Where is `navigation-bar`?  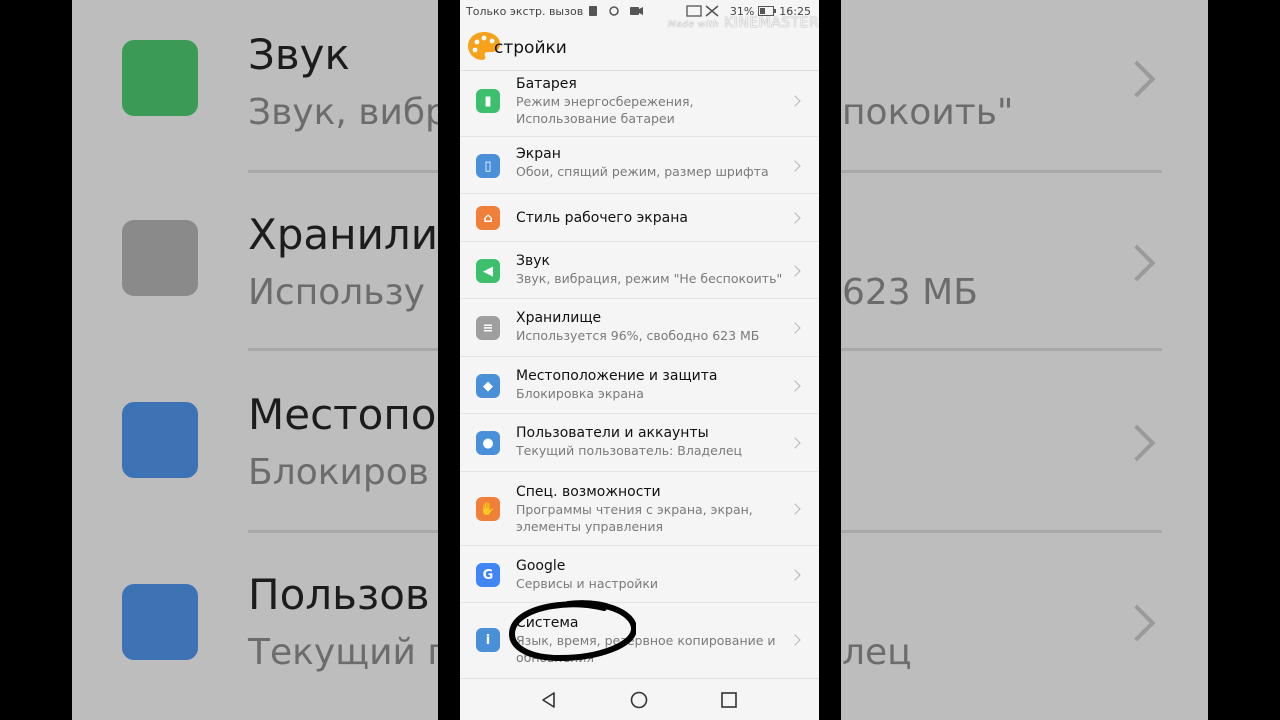
navigation-bar is located at coordinates (639, 699).